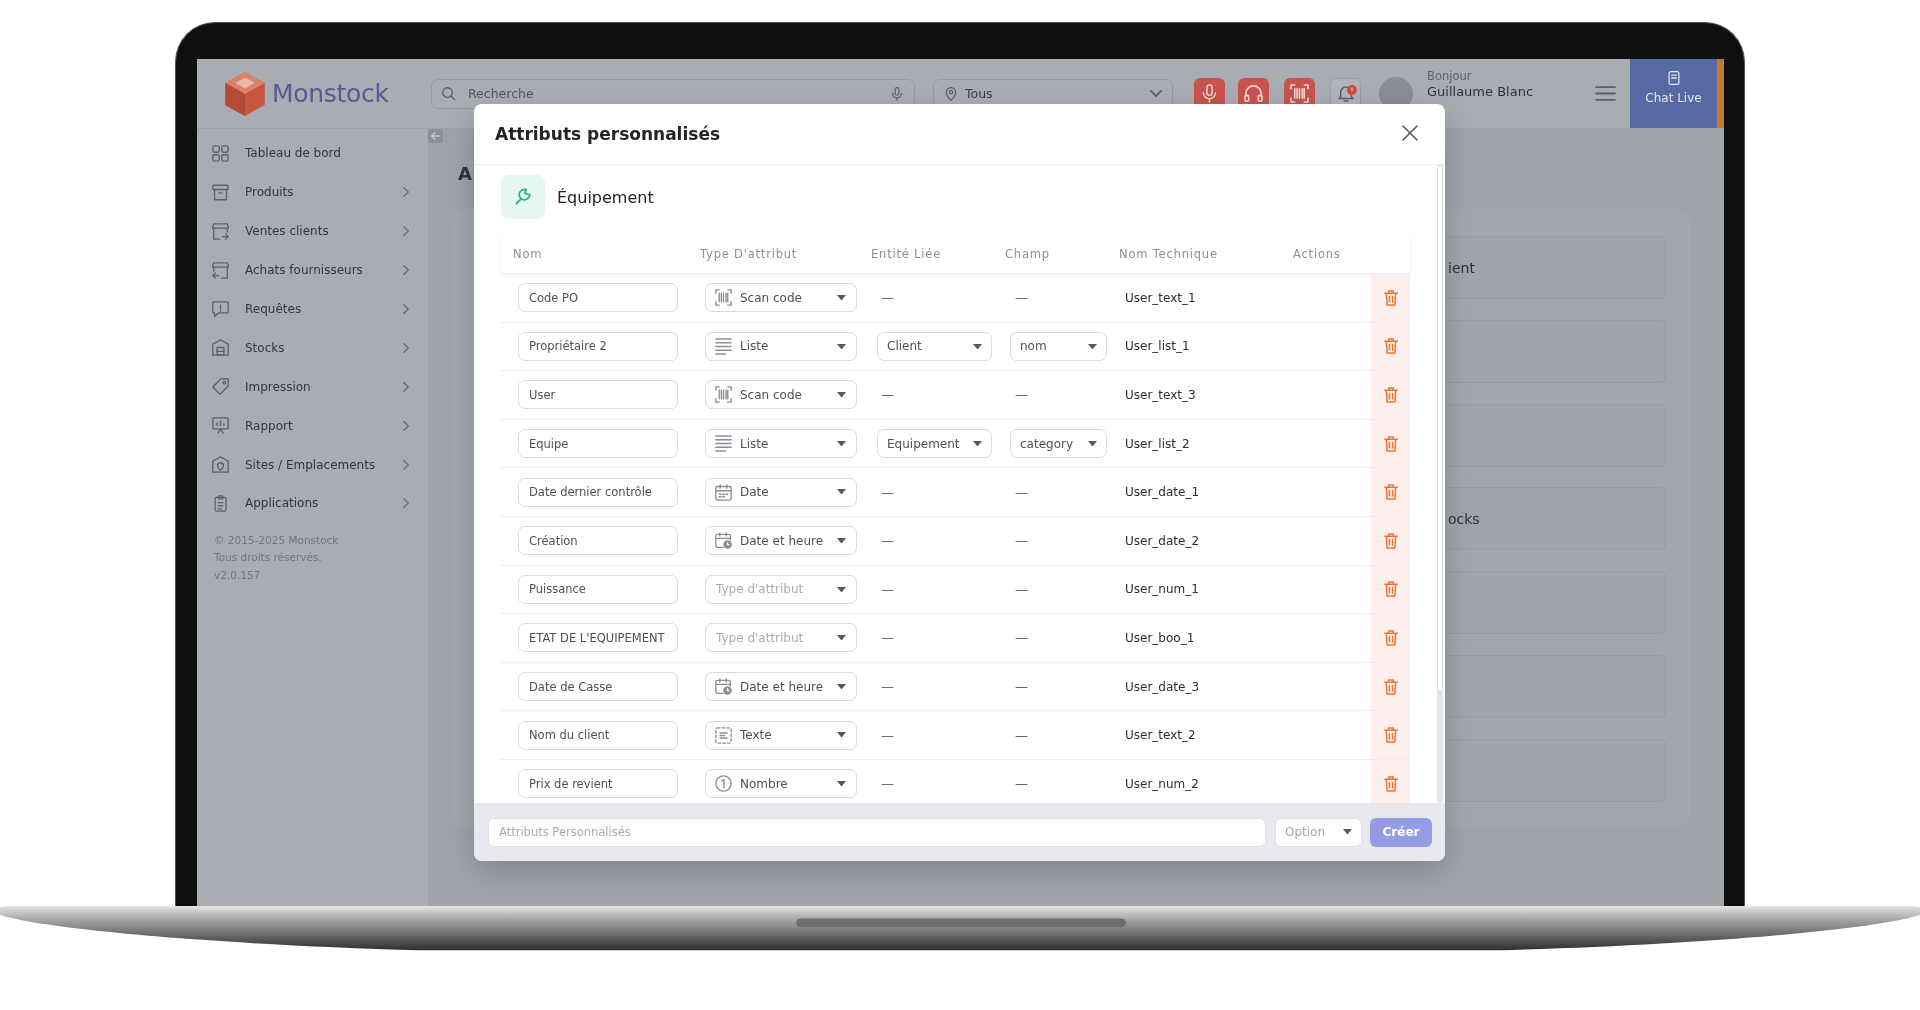 This screenshot has height=1010, width=1920. Describe the element at coordinates (312, 426) in the screenshot. I see `sidebar-item: Rapport` at that location.